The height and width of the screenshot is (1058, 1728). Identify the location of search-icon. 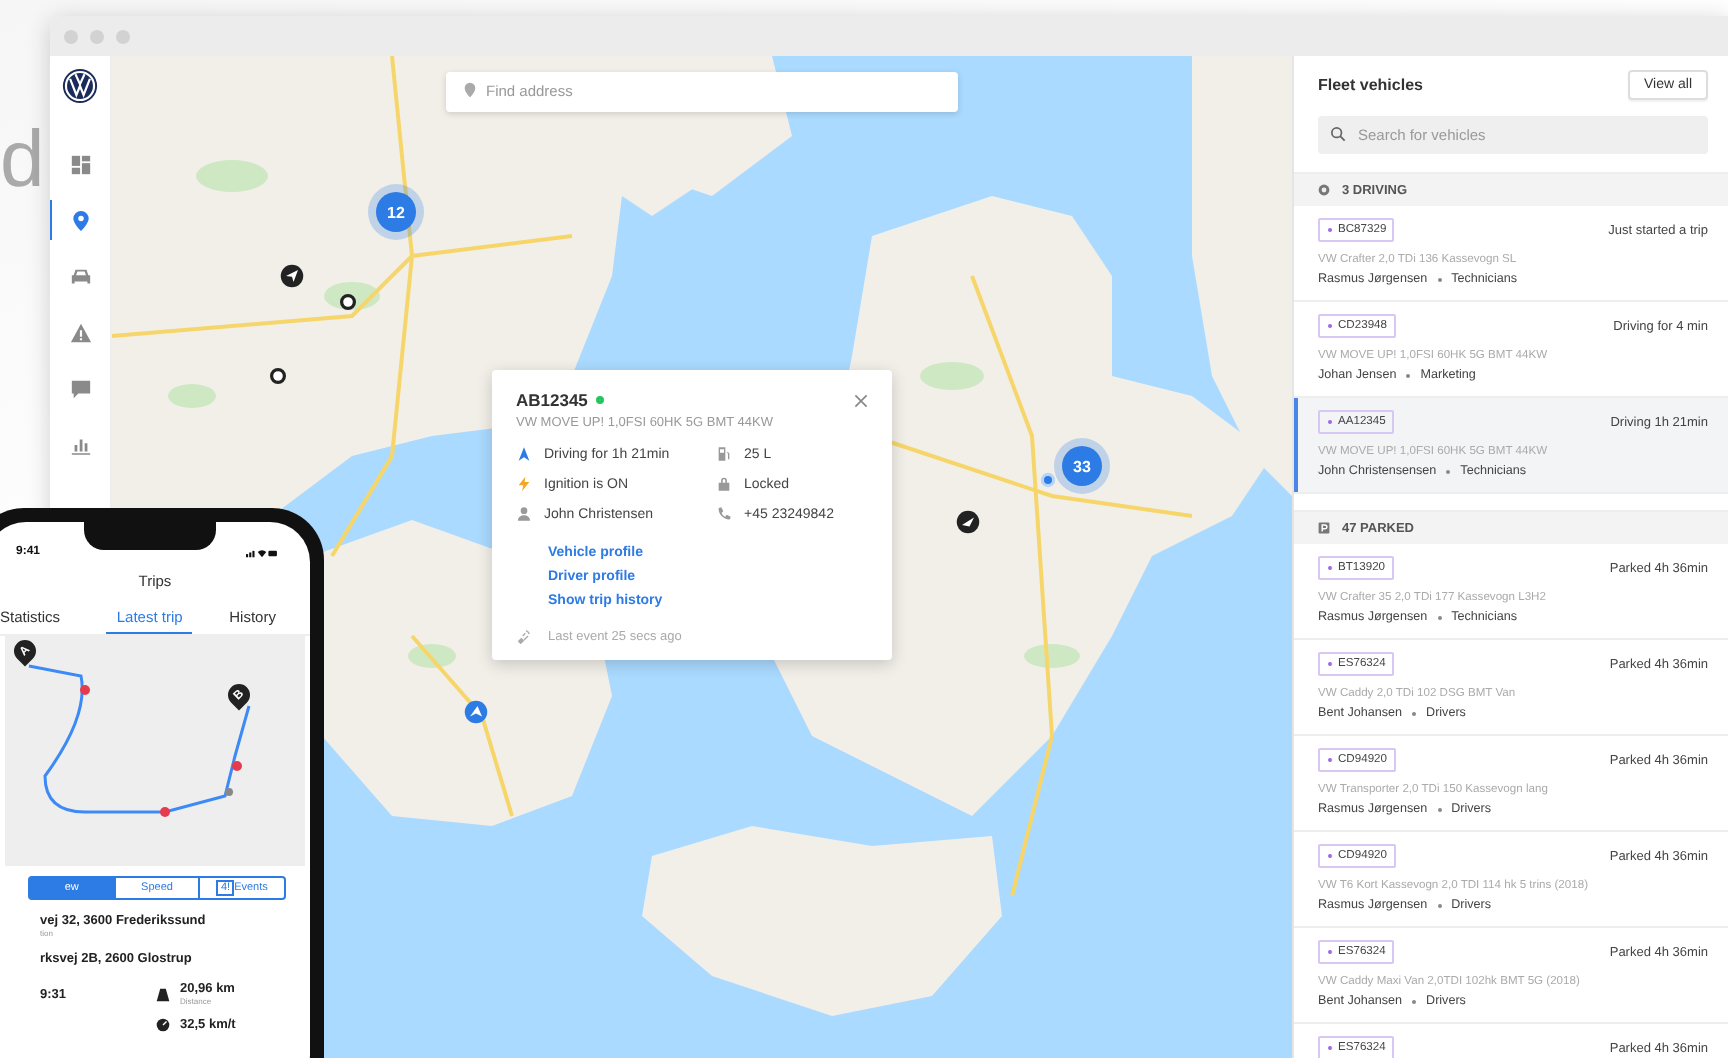
(1338, 133).